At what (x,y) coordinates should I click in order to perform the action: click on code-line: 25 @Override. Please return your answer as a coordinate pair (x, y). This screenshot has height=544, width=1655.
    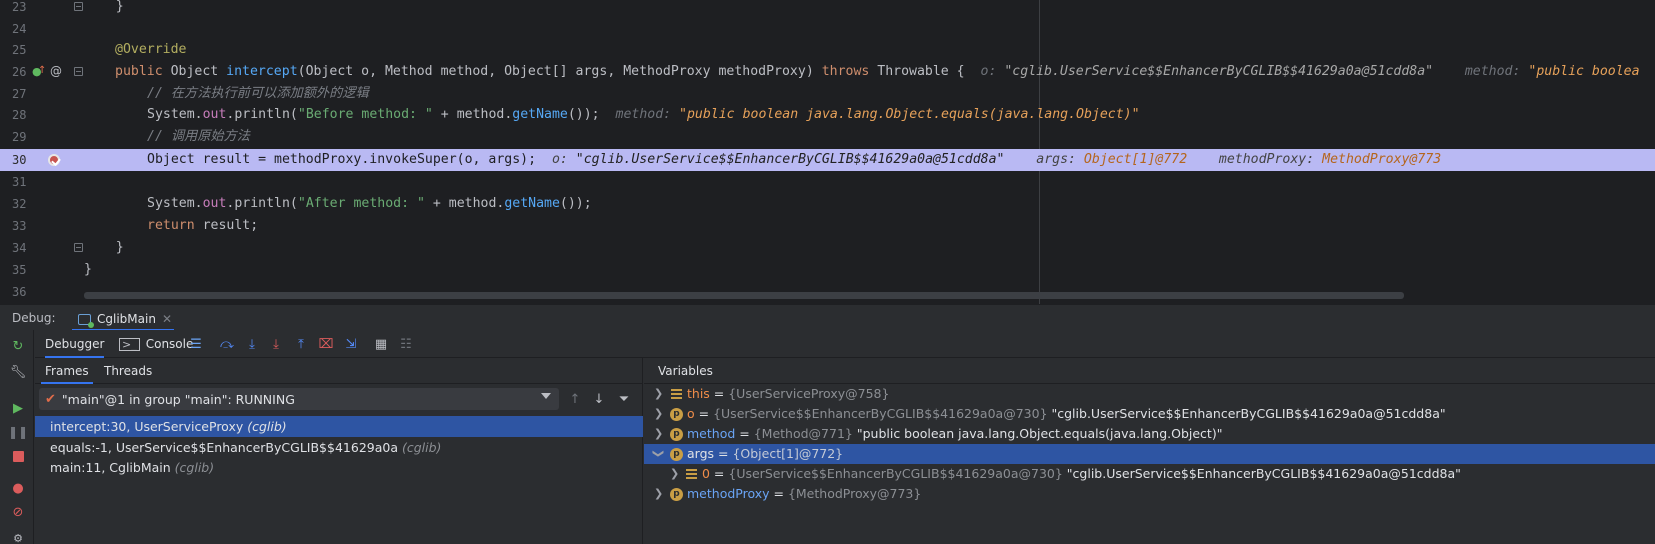
    Looking at the image, I should click on (827, 50).